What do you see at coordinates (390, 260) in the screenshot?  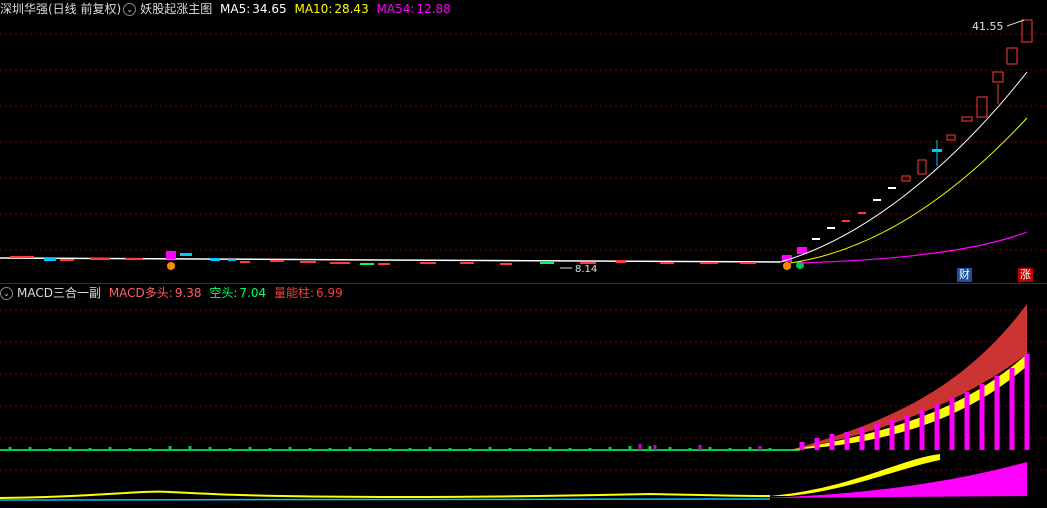 I see `flat-price-line` at bounding box center [390, 260].